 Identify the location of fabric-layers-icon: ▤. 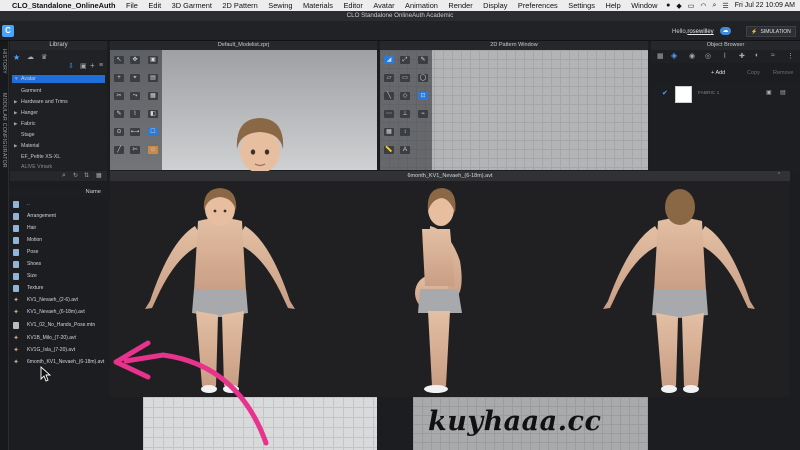
(783, 92).